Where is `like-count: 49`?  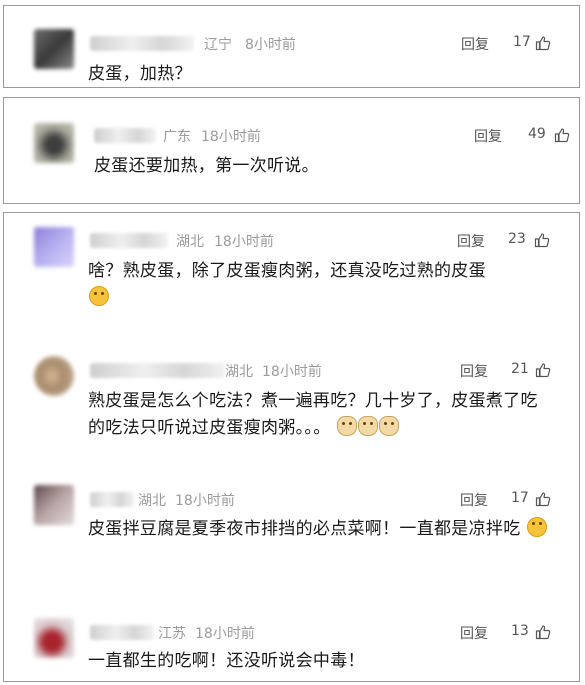
like-count: 49 is located at coordinates (537, 134).